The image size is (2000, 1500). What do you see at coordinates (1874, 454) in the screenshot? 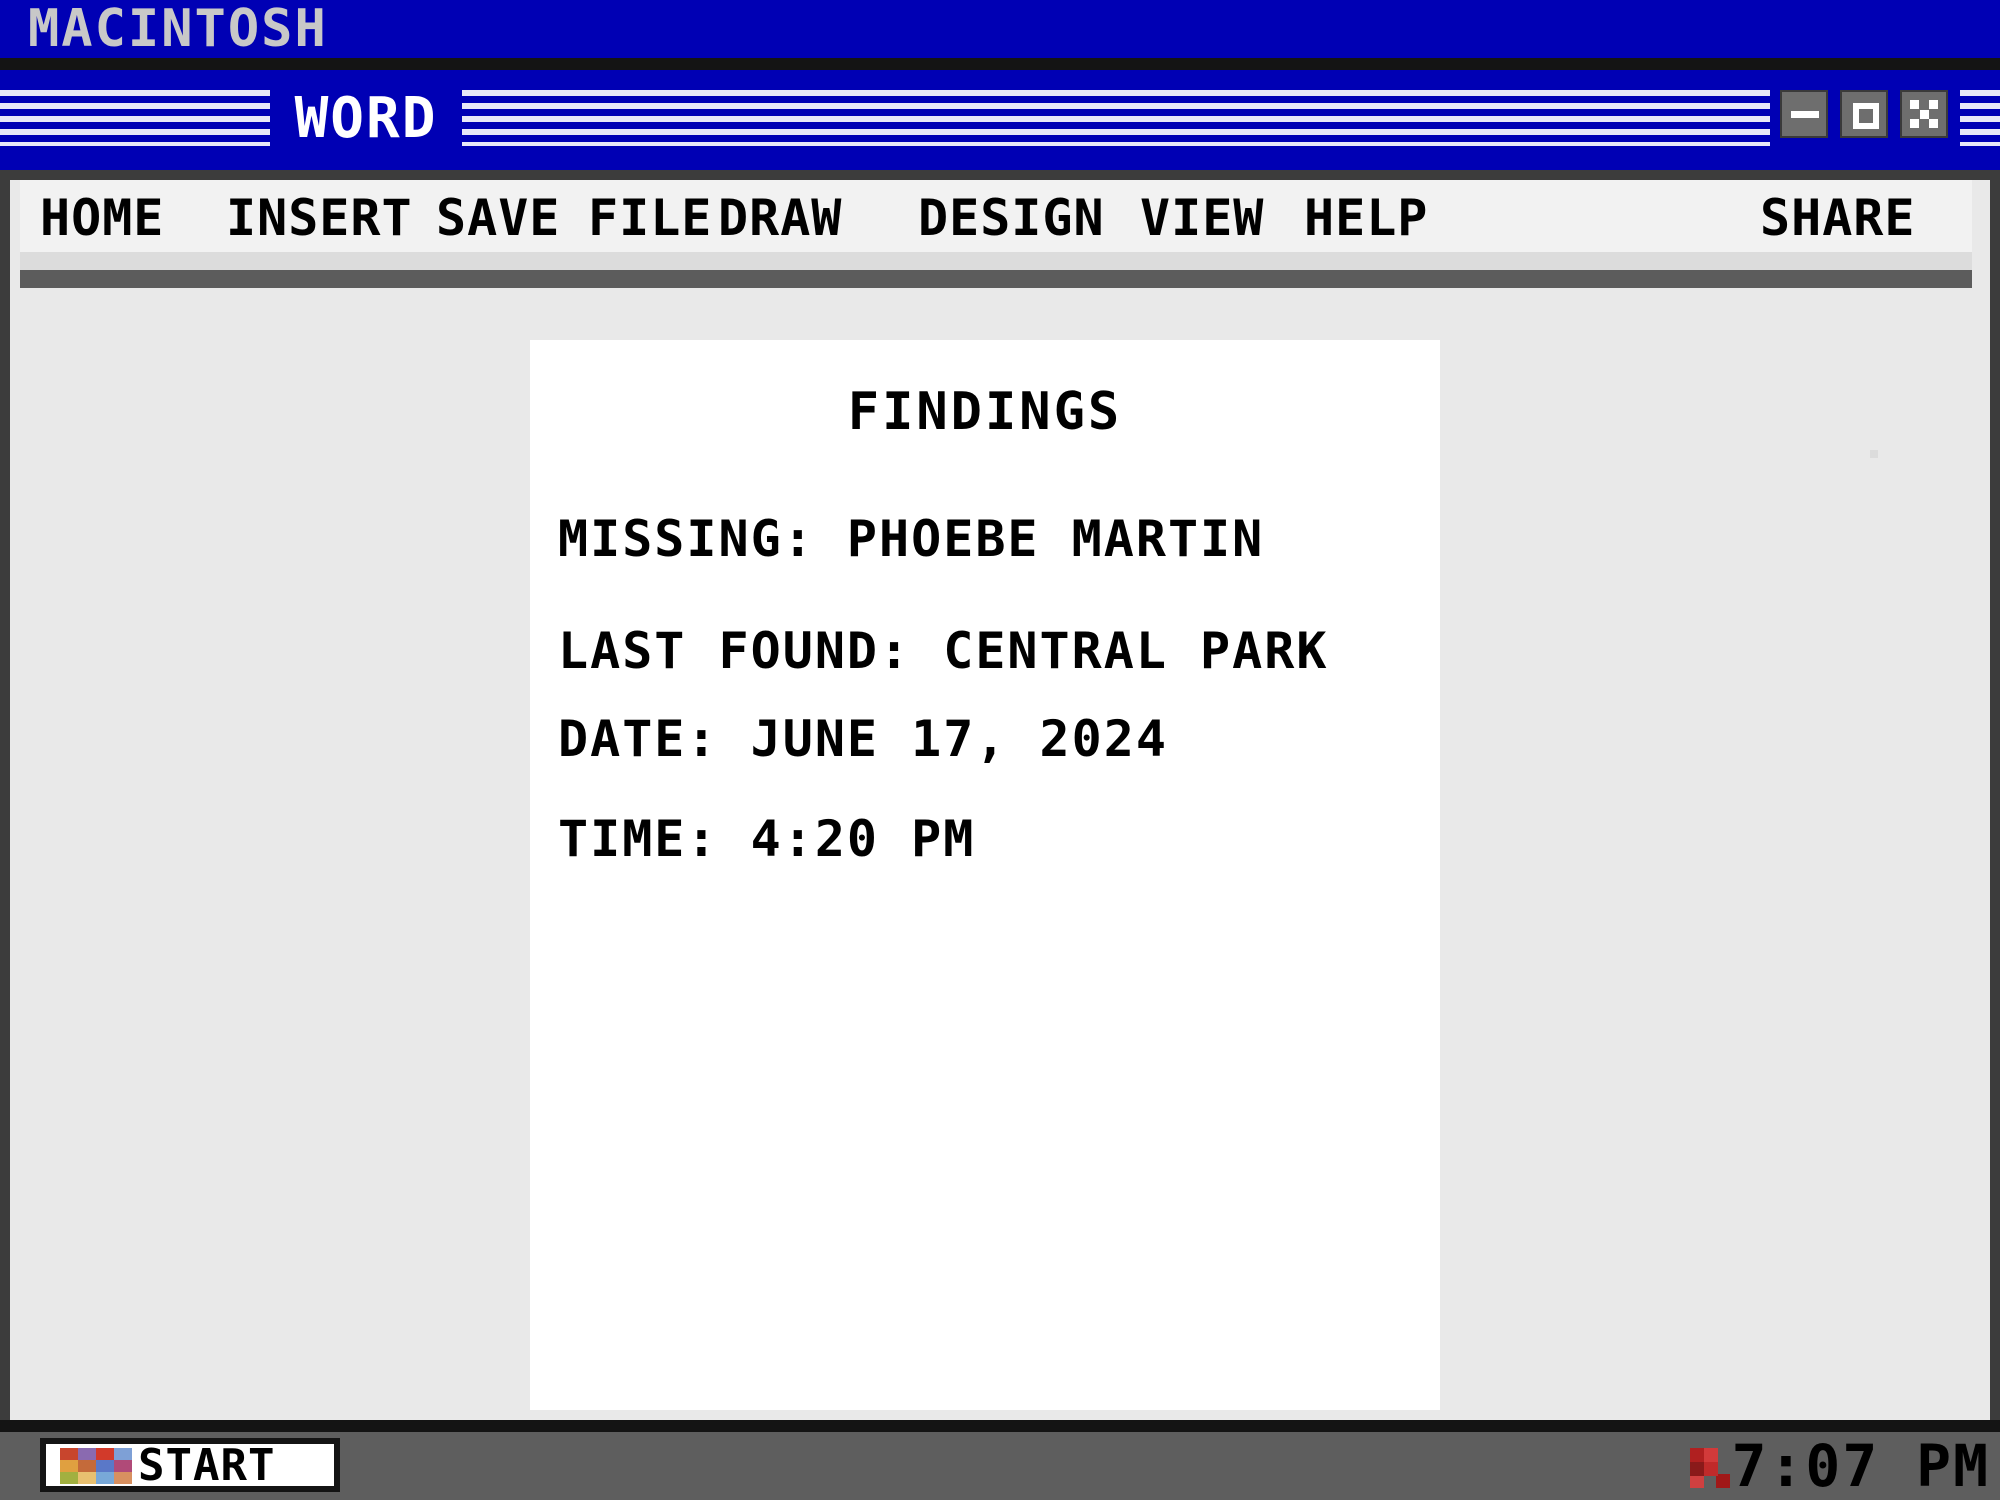
I see `stray-dot` at bounding box center [1874, 454].